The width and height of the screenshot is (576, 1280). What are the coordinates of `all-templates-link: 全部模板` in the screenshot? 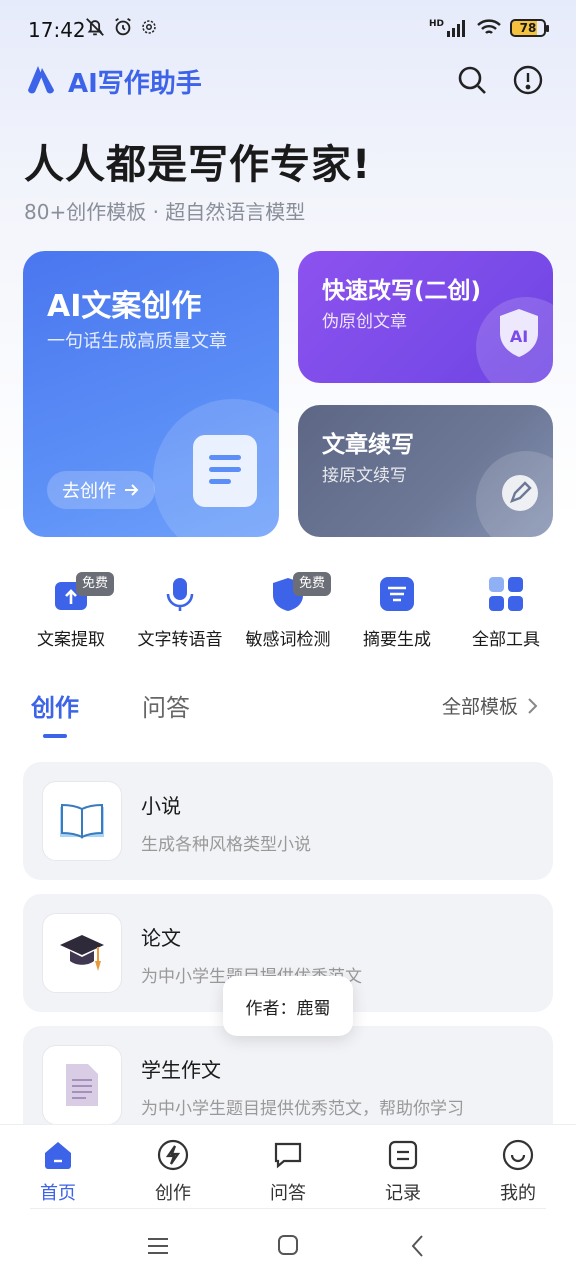 It's located at (490, 705).